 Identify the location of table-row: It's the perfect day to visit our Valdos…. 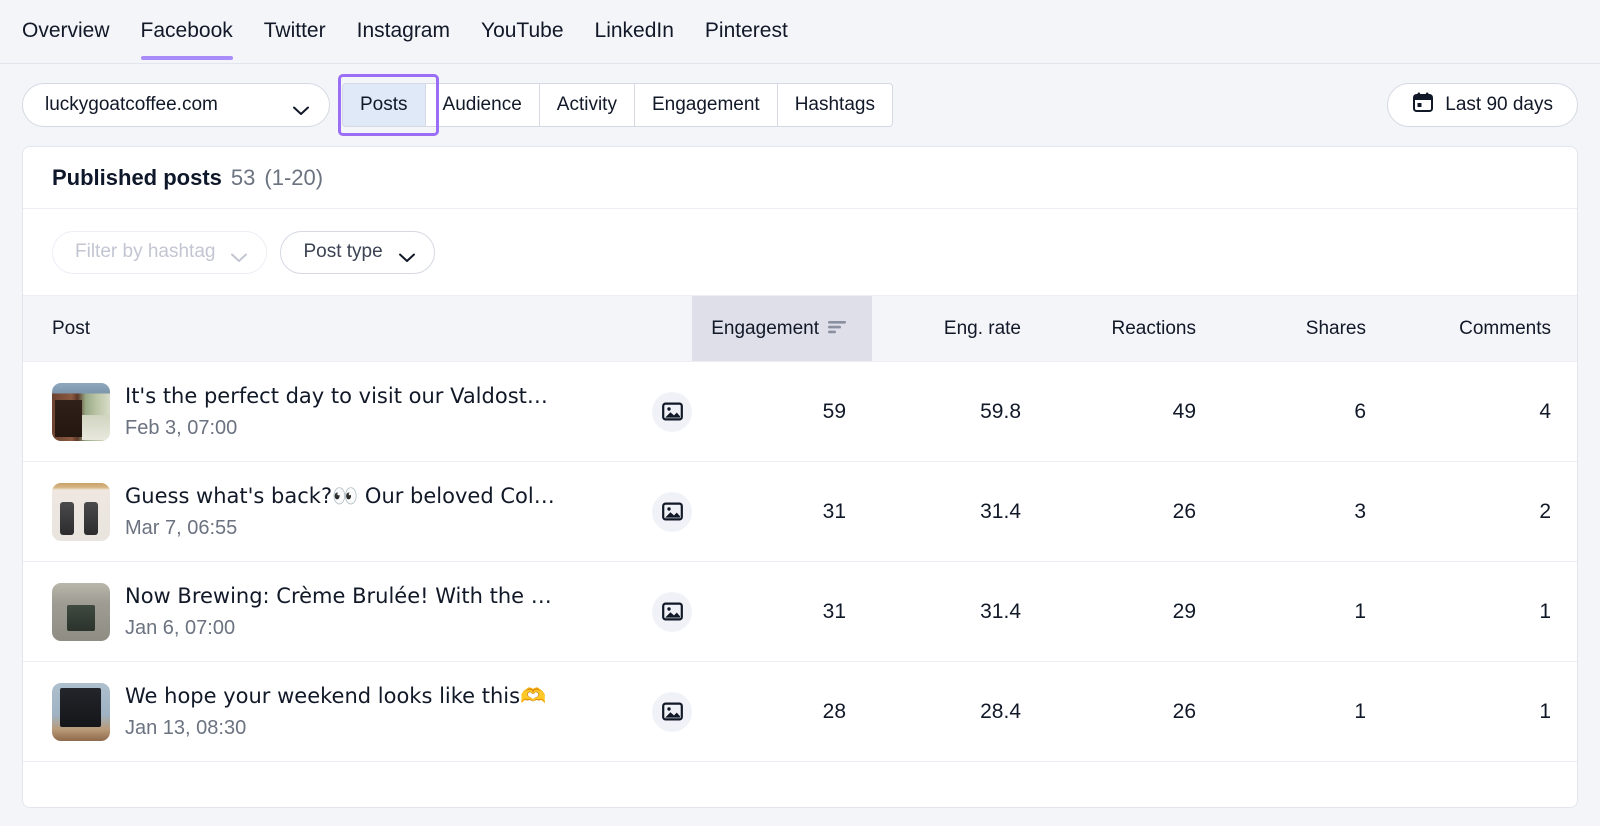
(800, 411).